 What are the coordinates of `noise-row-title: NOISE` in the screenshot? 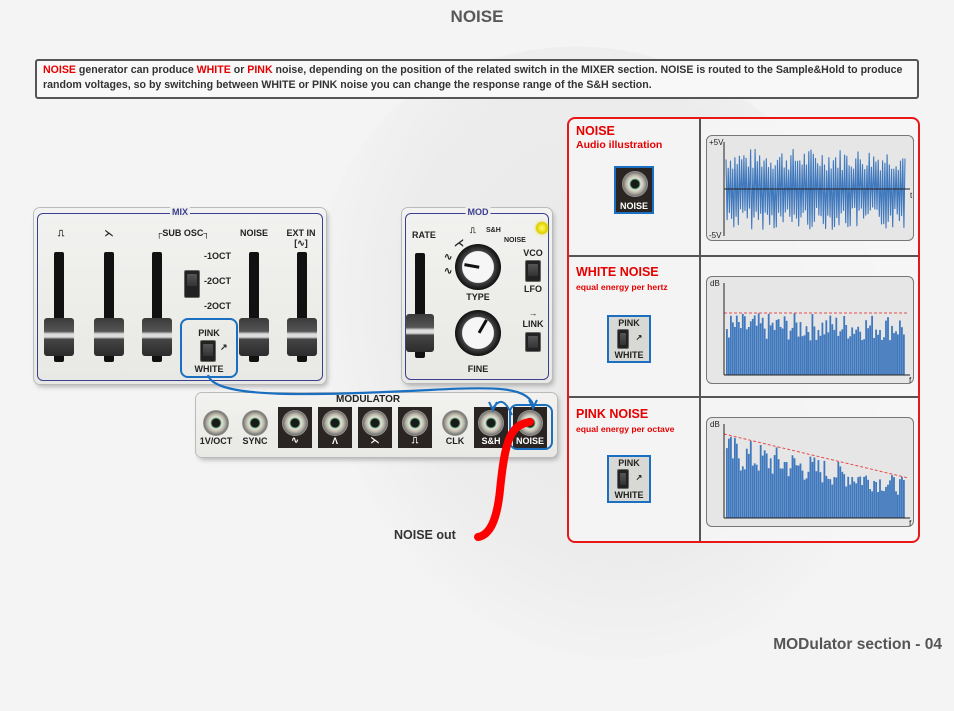 It's located at (595, 131).